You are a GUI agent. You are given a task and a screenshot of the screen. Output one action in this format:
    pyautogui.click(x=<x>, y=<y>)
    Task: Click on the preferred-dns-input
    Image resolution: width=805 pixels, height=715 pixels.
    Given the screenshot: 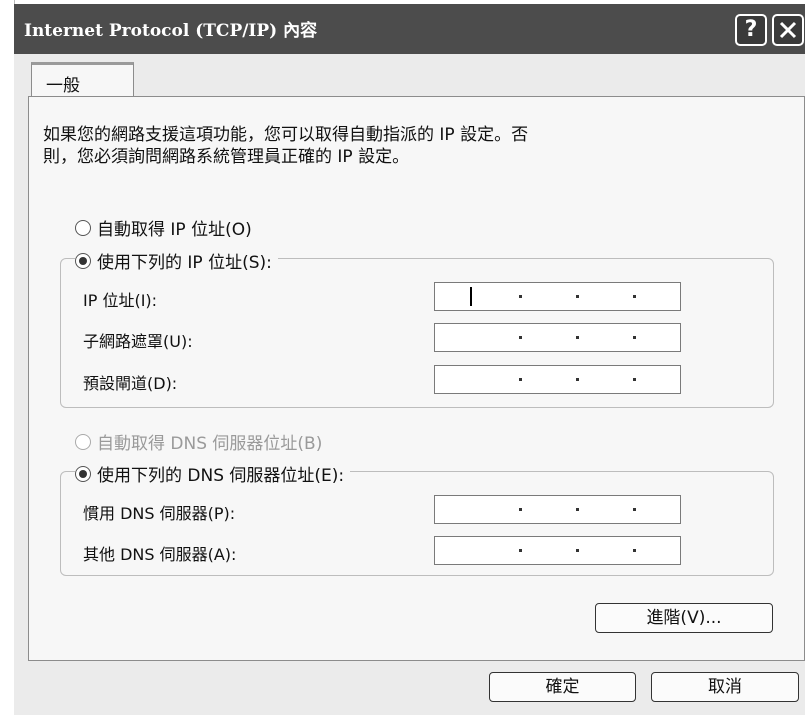 What is the action you would take?
    pyautogui.click(x=557, y=509)
    